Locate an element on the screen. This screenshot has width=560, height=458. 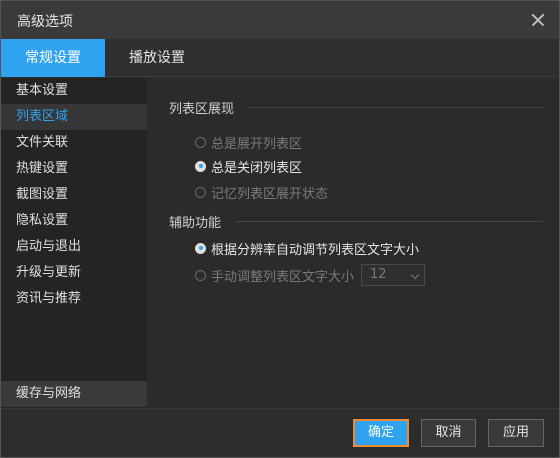
radio-always-expand: 总是展开列表区 is located at coordinates (248, 142).